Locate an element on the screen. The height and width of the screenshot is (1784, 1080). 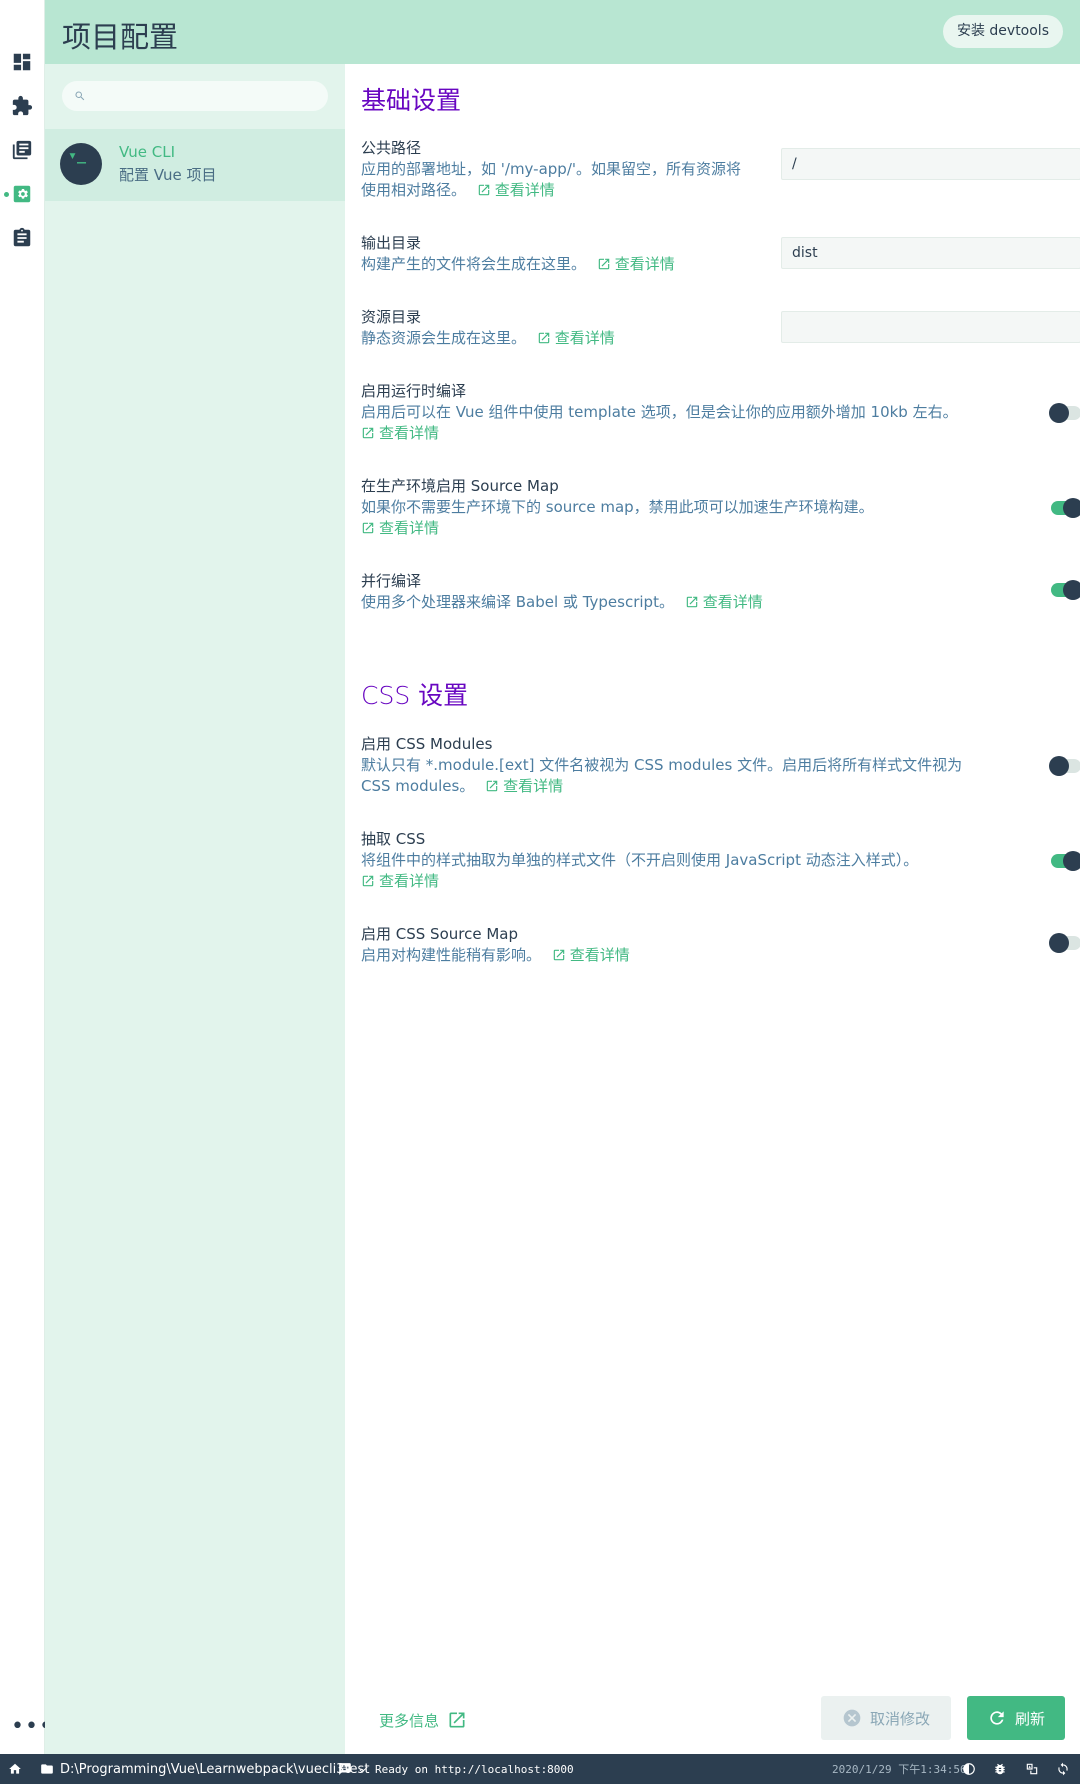
console-icon is located at coordinates (345, 1769).